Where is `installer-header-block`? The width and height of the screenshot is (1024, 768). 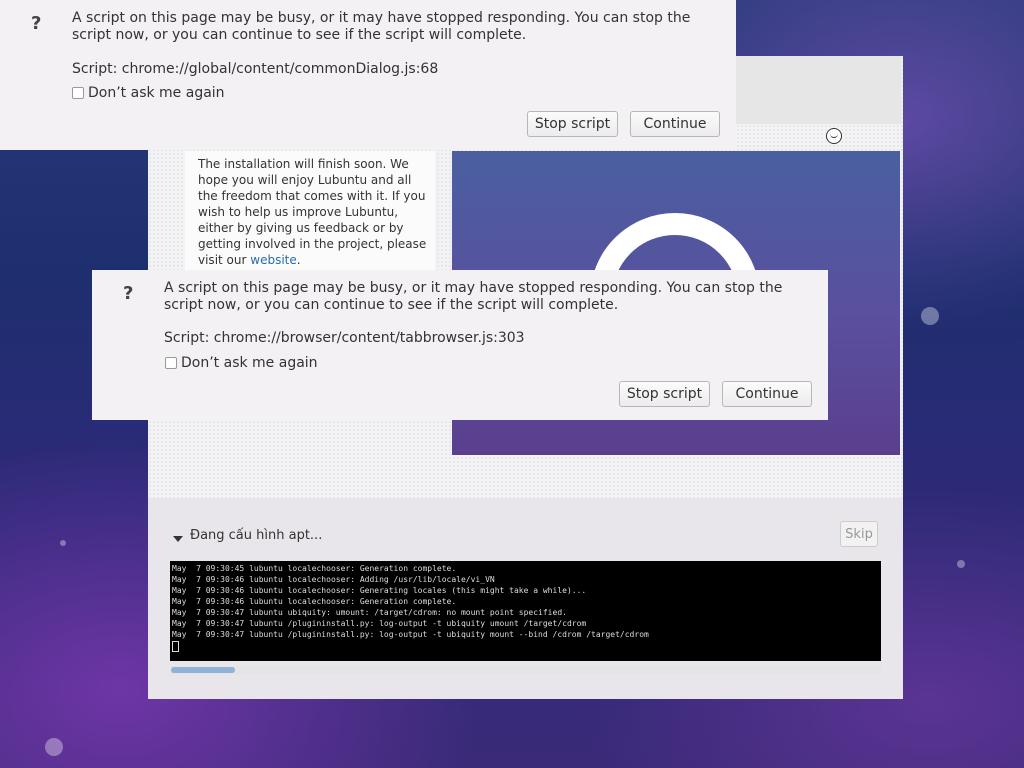
installer-header-block is located at coordinates (818, 90).